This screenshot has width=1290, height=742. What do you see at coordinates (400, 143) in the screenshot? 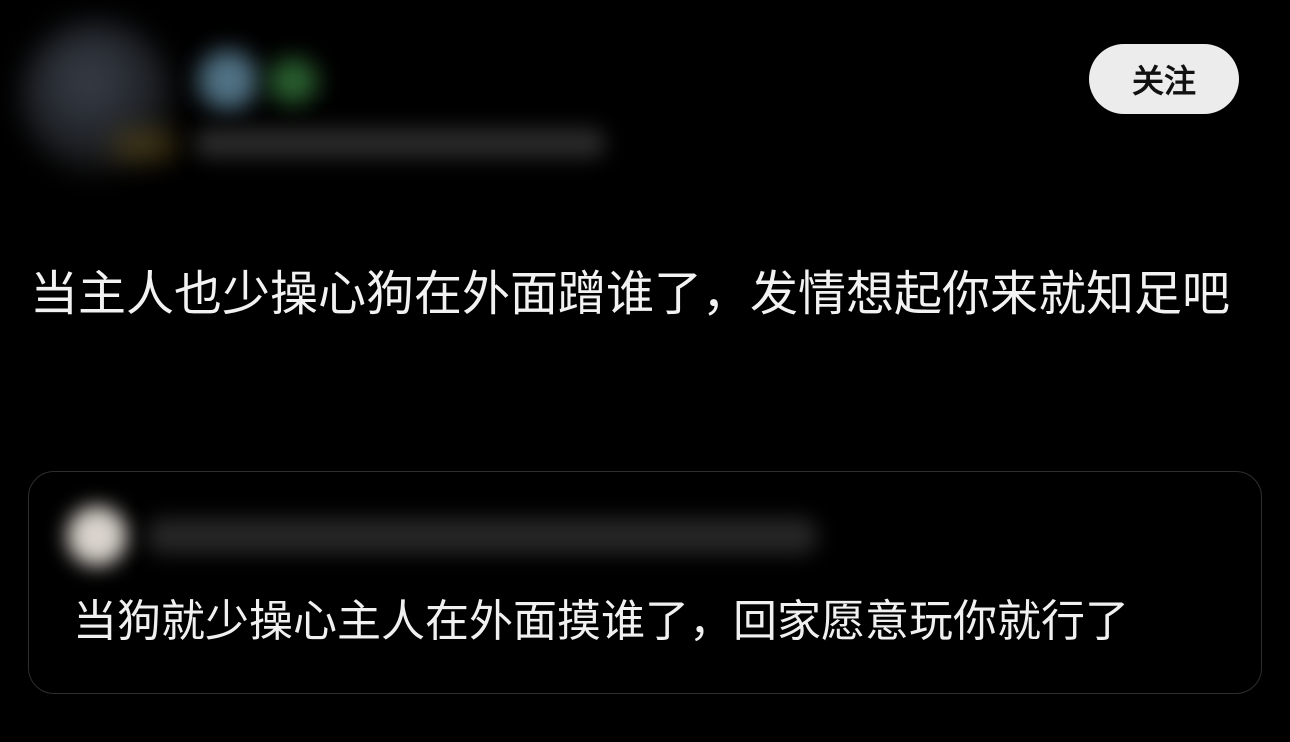
I see `author-meta-blurred` at bounding box center [400, 143].